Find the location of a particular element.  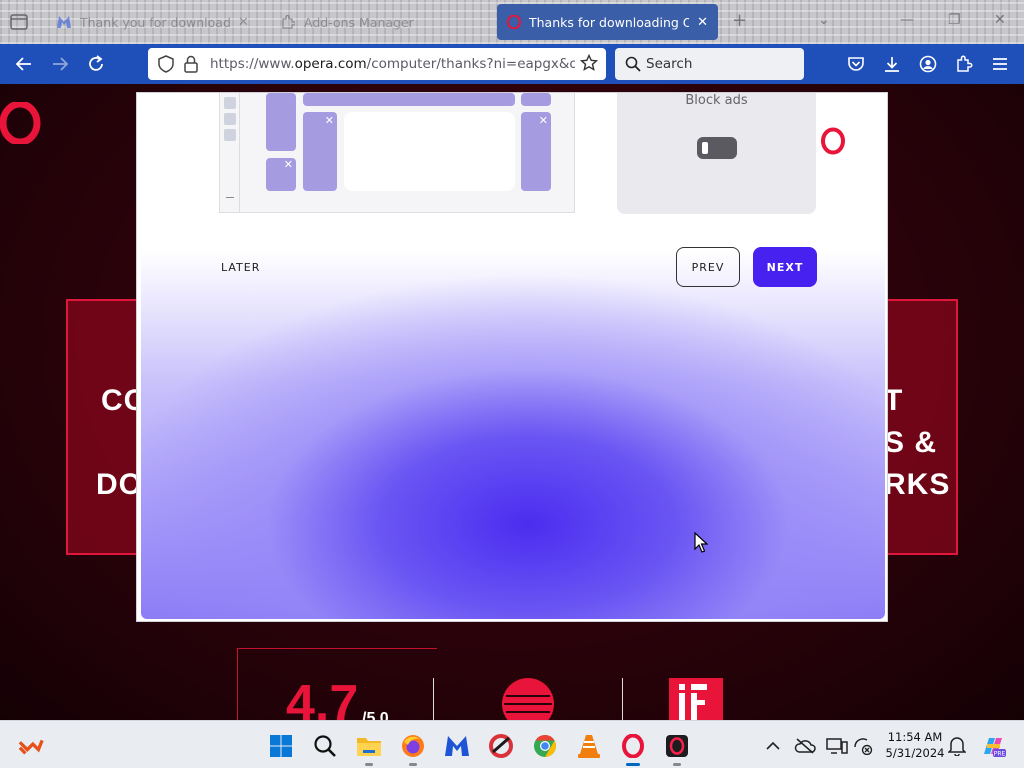

red-dot-award-icon is located at coordinates (528, 698).